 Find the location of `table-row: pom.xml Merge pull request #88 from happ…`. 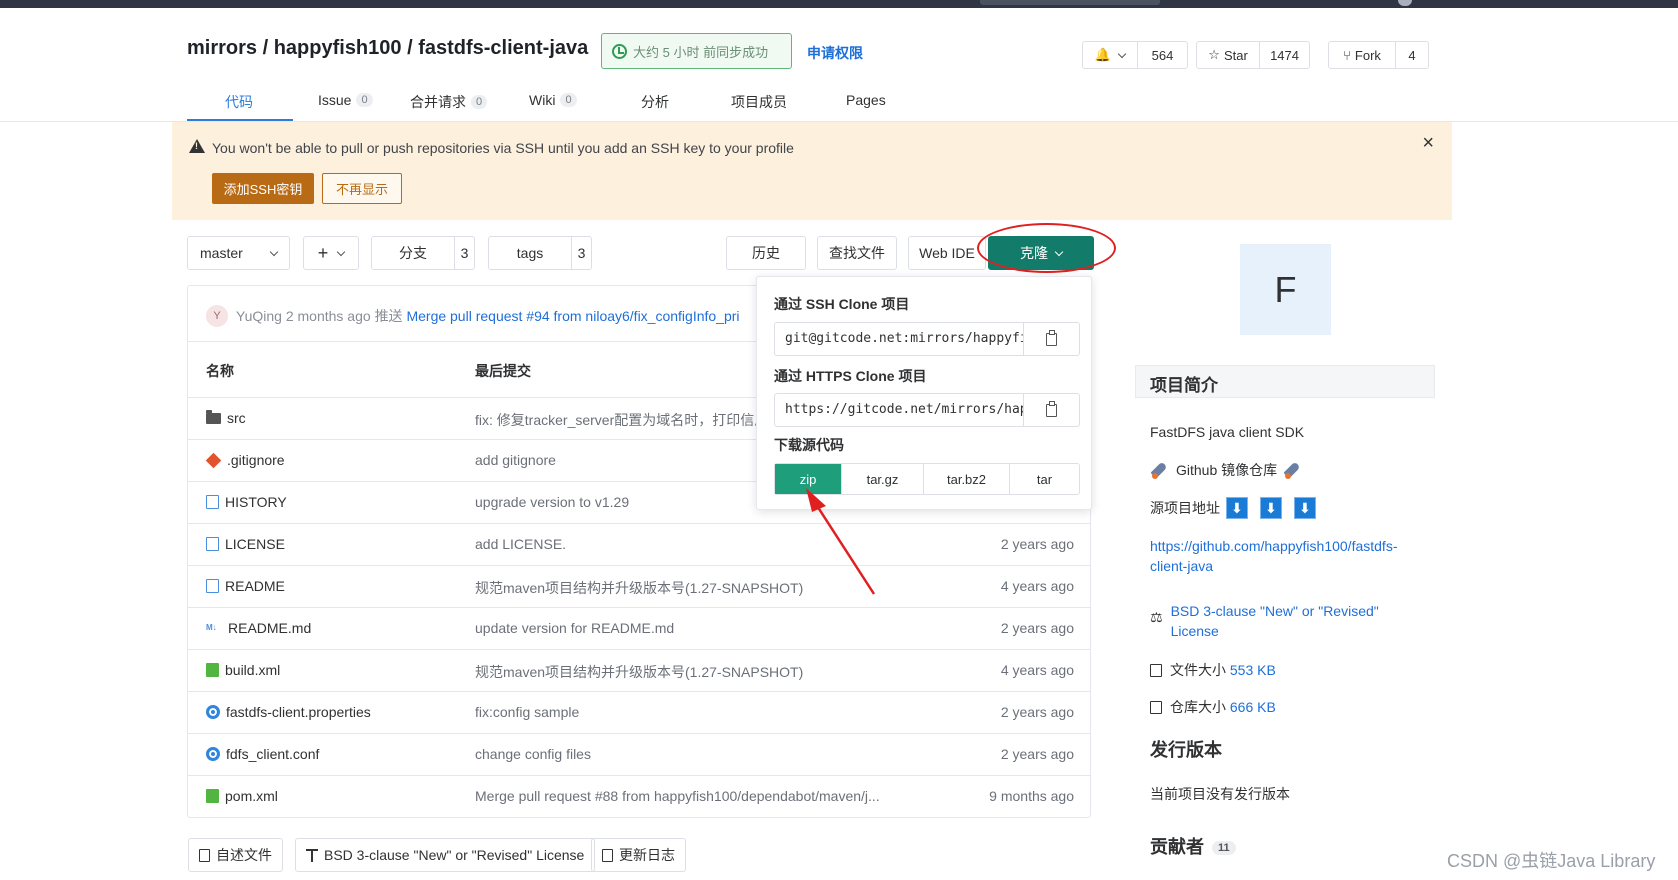

table-row: pom.xml Merge pull request #88 from happ… is located at coordinates (639, 797).